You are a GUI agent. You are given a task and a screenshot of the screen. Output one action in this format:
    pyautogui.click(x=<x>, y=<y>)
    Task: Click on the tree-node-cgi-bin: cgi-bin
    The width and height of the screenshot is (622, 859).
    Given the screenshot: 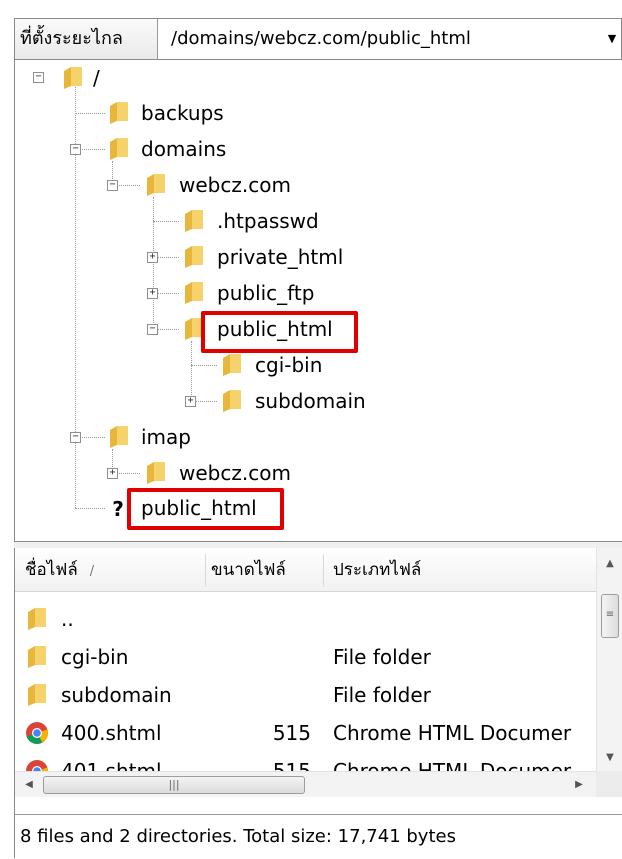 What is the action you would take?
    pyautogui.click(x=288, y=365)
    